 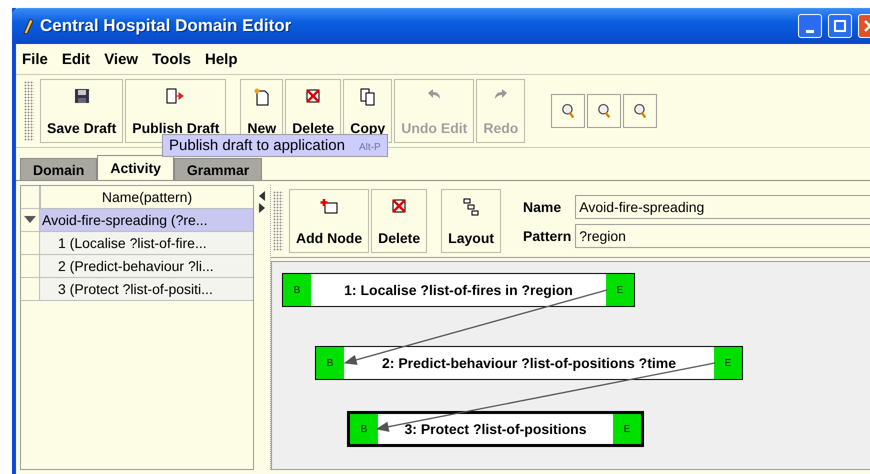 I want to click on new-icon, so click(x=262, y=97).